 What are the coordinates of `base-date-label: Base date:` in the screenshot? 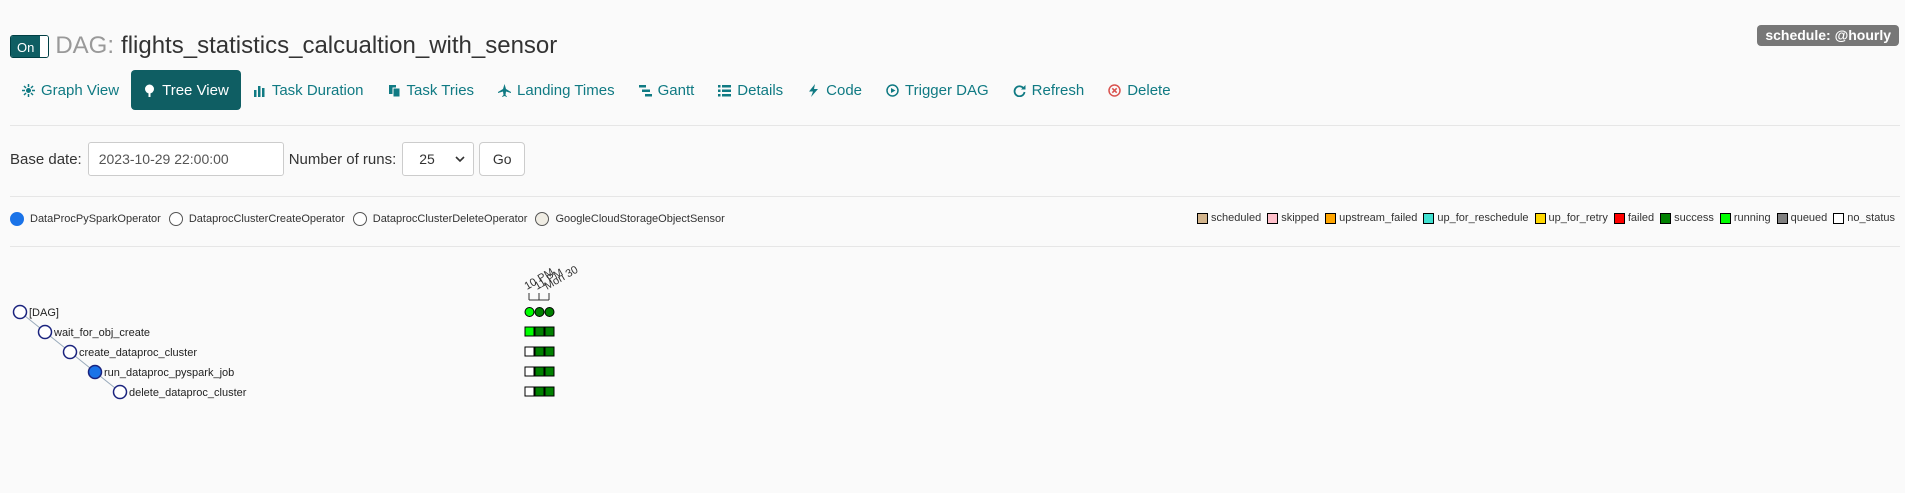 It's located at (46, 159).